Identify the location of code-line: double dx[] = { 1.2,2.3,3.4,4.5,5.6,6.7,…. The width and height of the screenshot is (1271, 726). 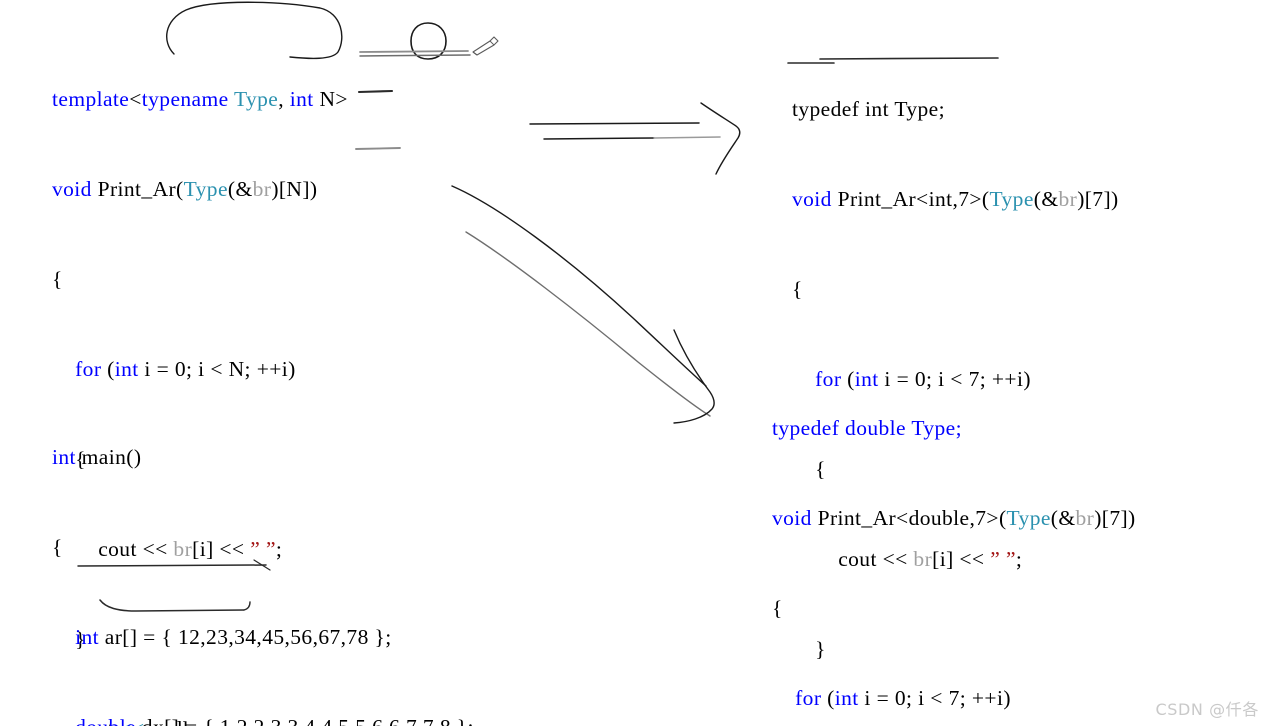
(263, 719).